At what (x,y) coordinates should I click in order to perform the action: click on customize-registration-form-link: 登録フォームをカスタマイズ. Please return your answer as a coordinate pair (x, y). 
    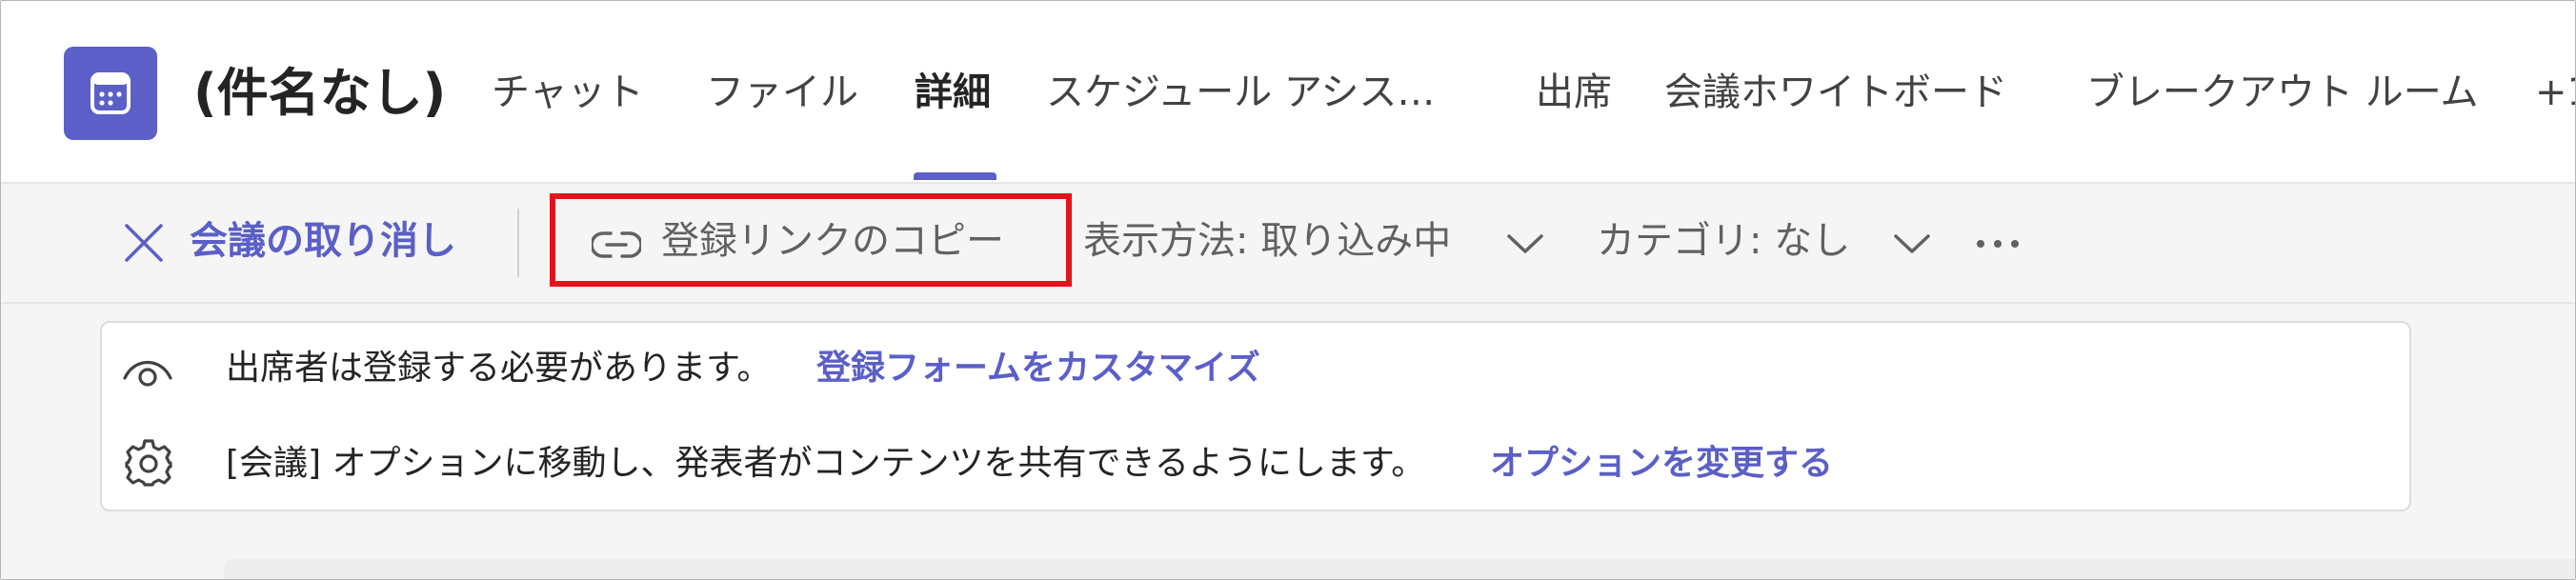
    Looking at the image, I should click on (1038, 368).